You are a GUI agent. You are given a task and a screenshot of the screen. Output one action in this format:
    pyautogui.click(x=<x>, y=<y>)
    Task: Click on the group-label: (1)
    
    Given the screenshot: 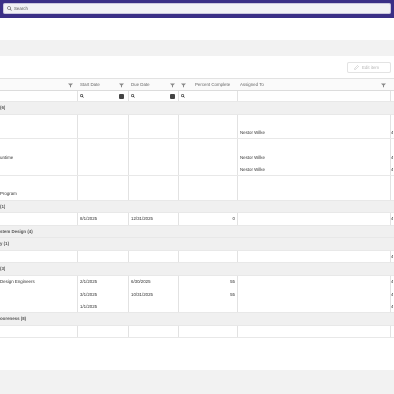 What is the action you would take?
    pyautogui.click(x=3, y=206)
    